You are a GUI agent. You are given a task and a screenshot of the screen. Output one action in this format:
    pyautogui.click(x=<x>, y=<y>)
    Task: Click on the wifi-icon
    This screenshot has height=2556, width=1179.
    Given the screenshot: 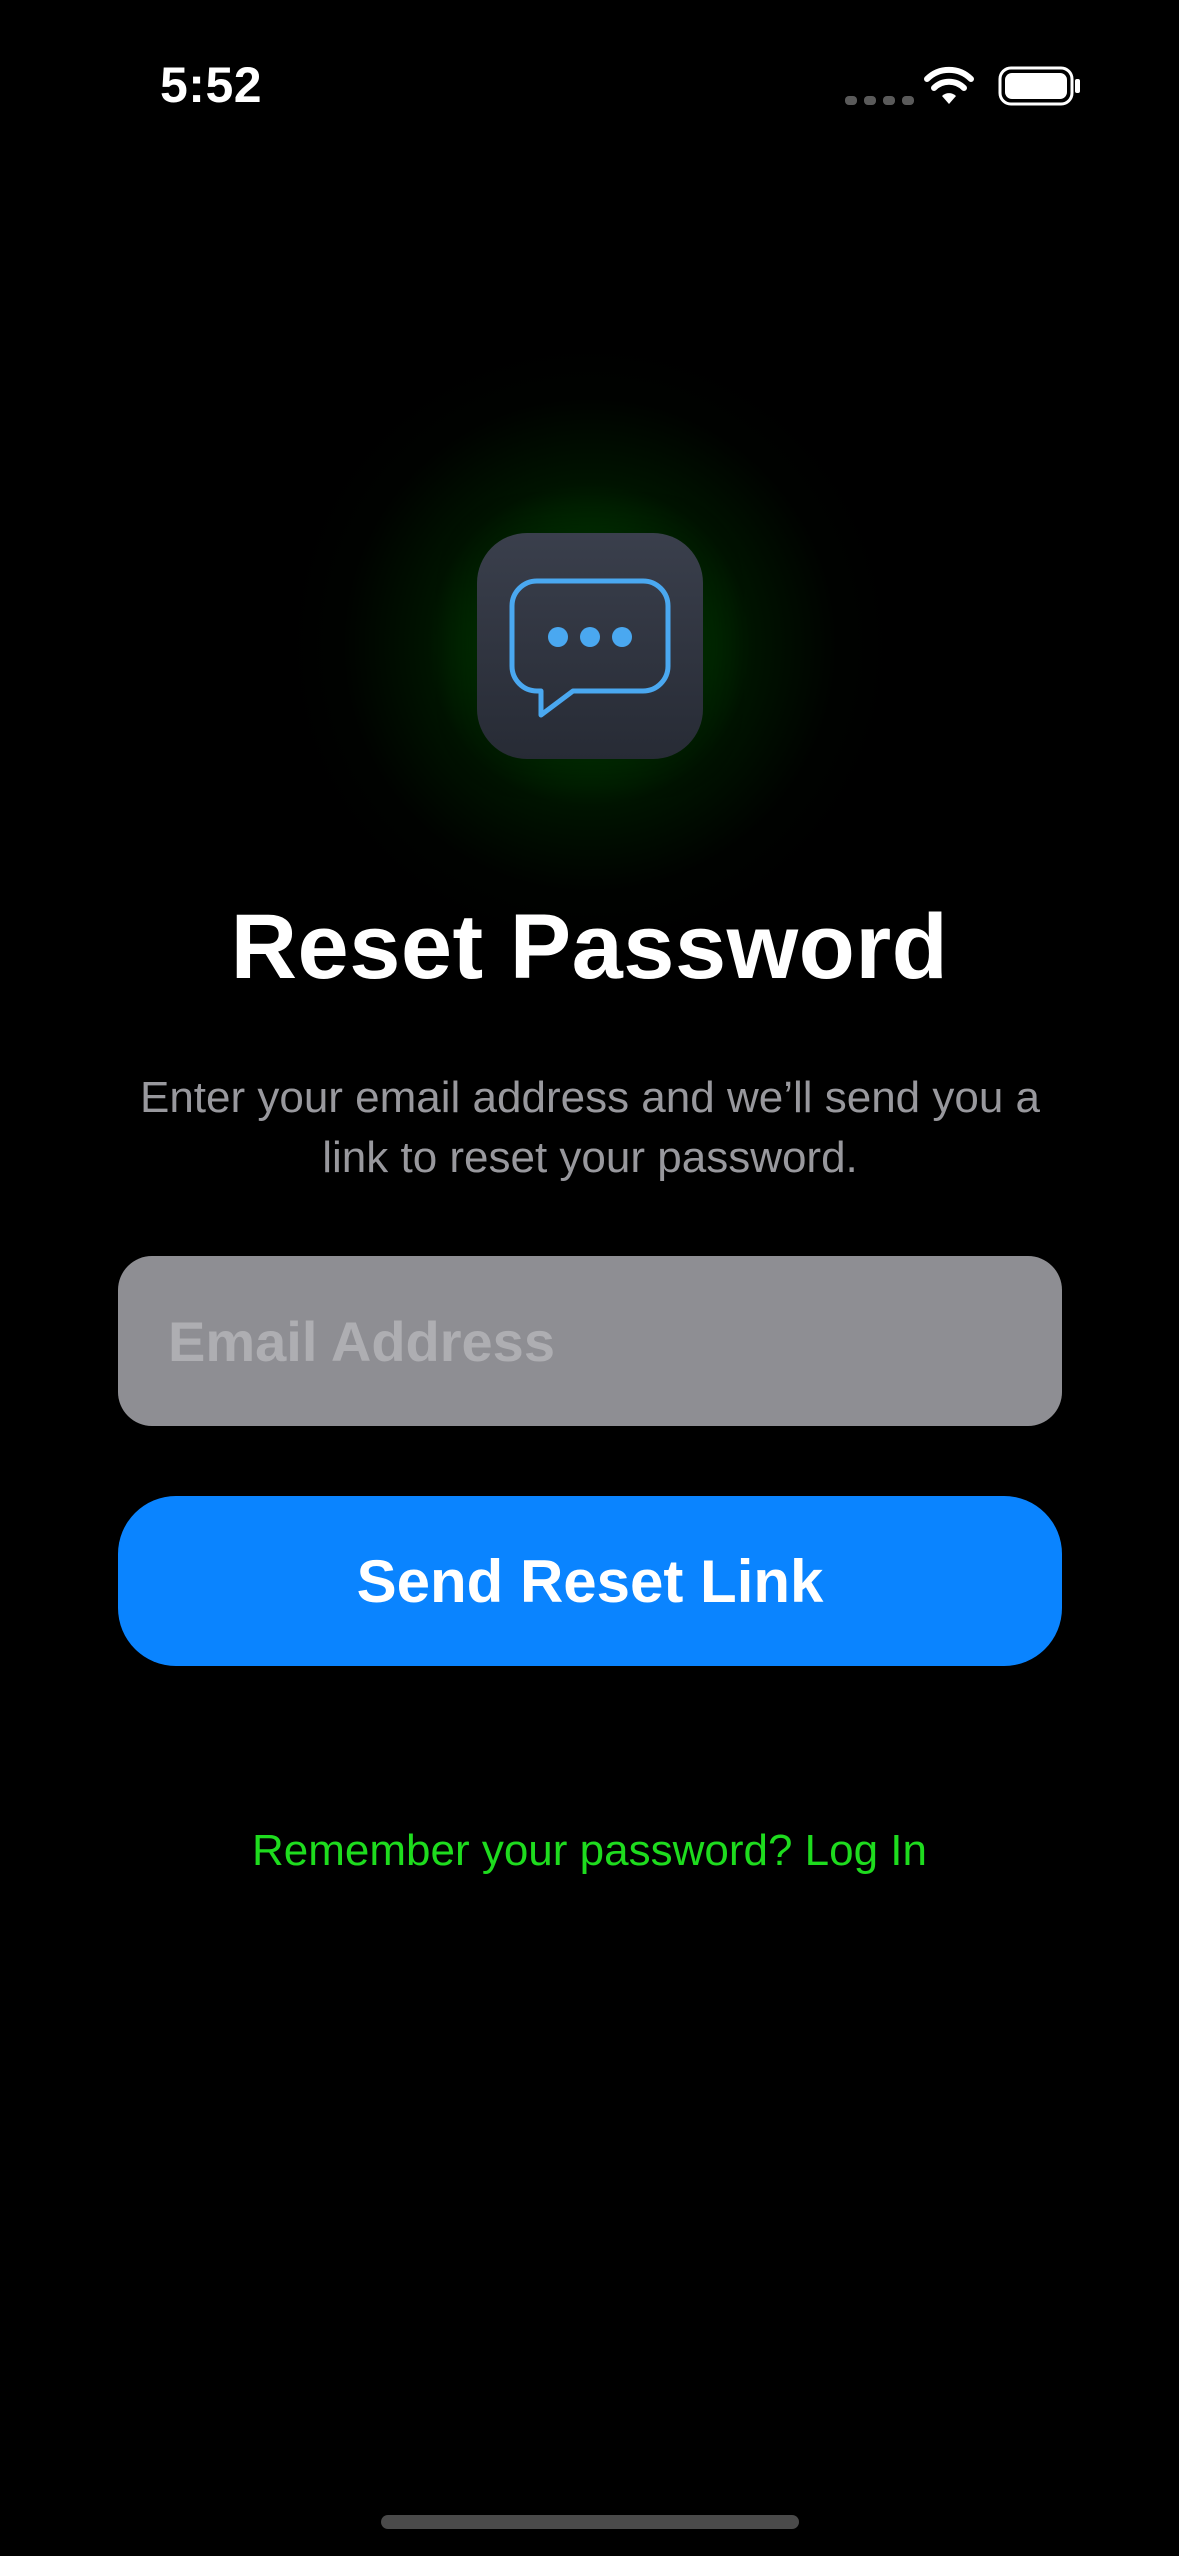 What is the action you would take?
    pyautogui.click(x=949, y=85)
    